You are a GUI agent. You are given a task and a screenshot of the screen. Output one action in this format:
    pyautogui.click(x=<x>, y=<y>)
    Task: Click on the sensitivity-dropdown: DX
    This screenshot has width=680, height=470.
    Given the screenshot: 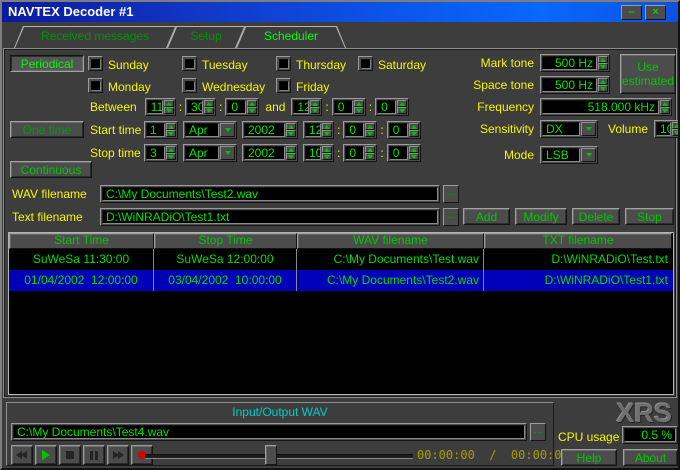 What is the action you would take?
    pyautogui.click(x=569, y=129)
    